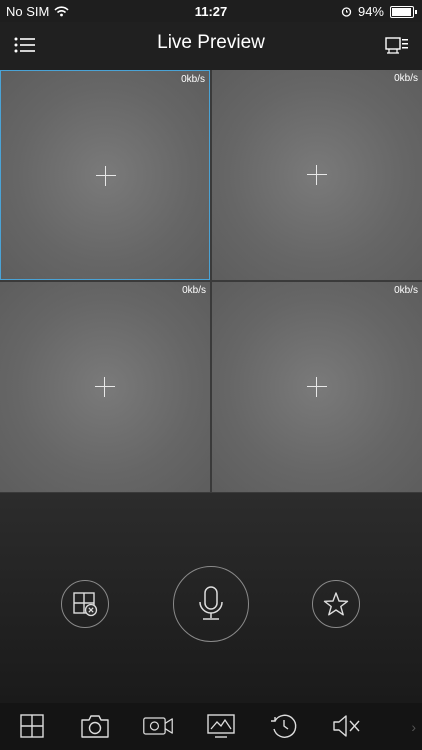 The image size is (422, 750). What do you see at coordinates (397, 45) in the screenshot?
I see `device-list-icon` at bounding box center [397, 45].